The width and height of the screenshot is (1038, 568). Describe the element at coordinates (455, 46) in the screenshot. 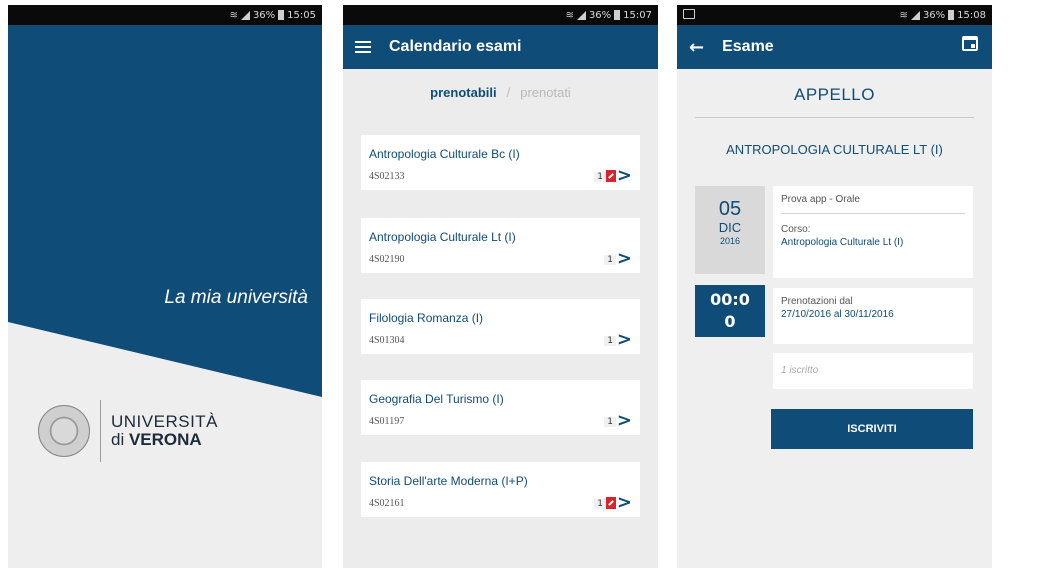

I see `page-title: Calendario esami` at that location.